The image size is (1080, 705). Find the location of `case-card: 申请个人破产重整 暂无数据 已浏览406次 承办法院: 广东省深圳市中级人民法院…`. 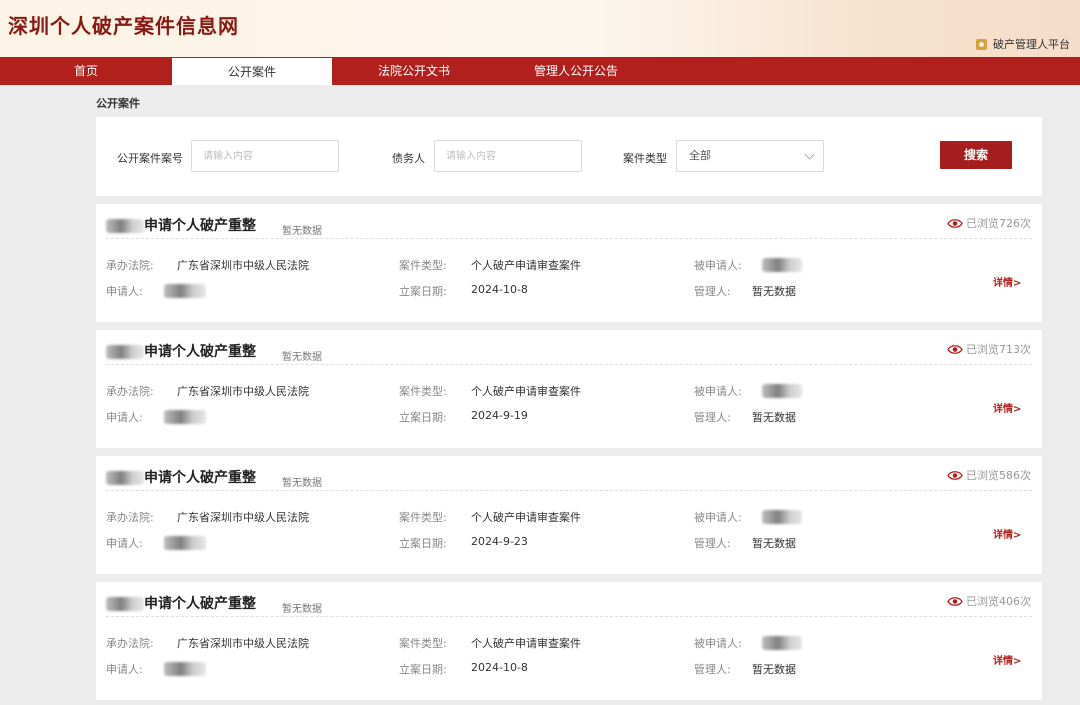

case-card: 申请个人破产重整 暂无数据 已浏览406次 承办法院: 广东省深圳市中级人民法院… is located at coordinates (569, 641).